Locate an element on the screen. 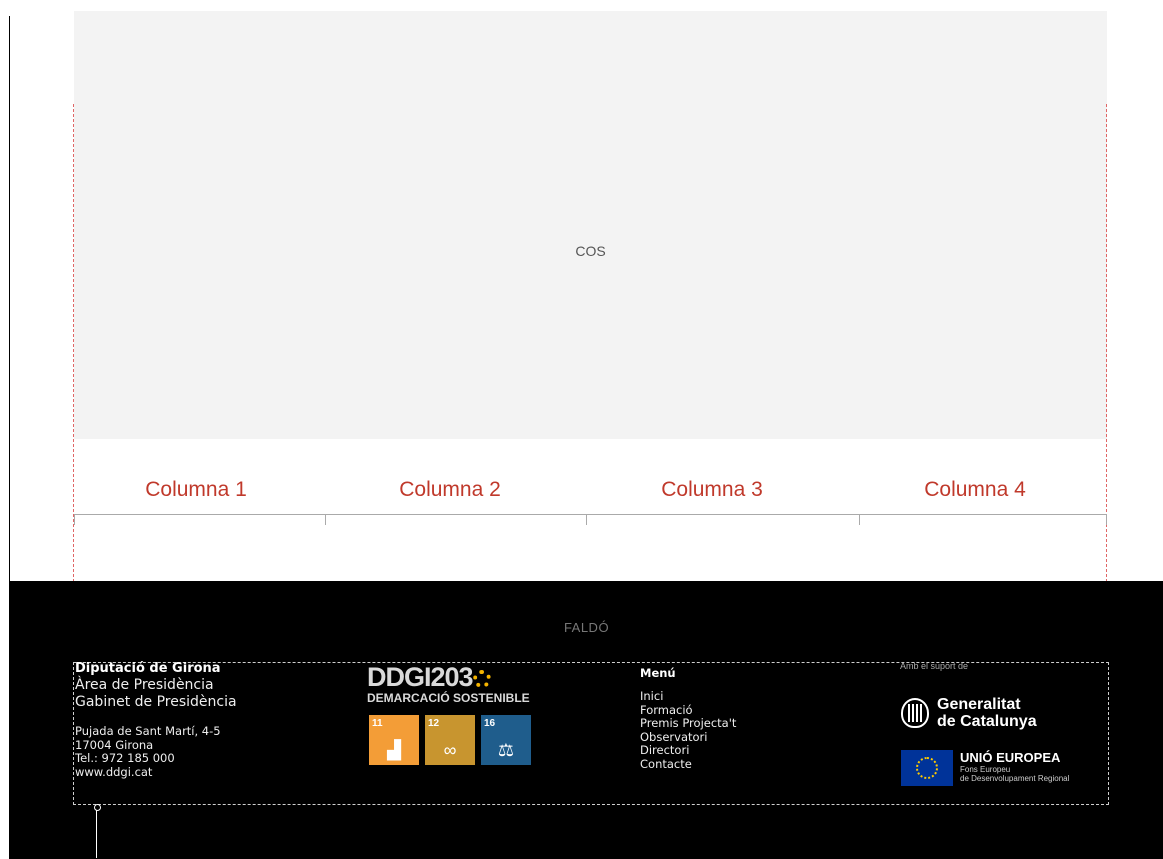 Image resolution: width=1163 pixels, height=859 pixels. eu-flag-icon is located at coordinates (927, 768).